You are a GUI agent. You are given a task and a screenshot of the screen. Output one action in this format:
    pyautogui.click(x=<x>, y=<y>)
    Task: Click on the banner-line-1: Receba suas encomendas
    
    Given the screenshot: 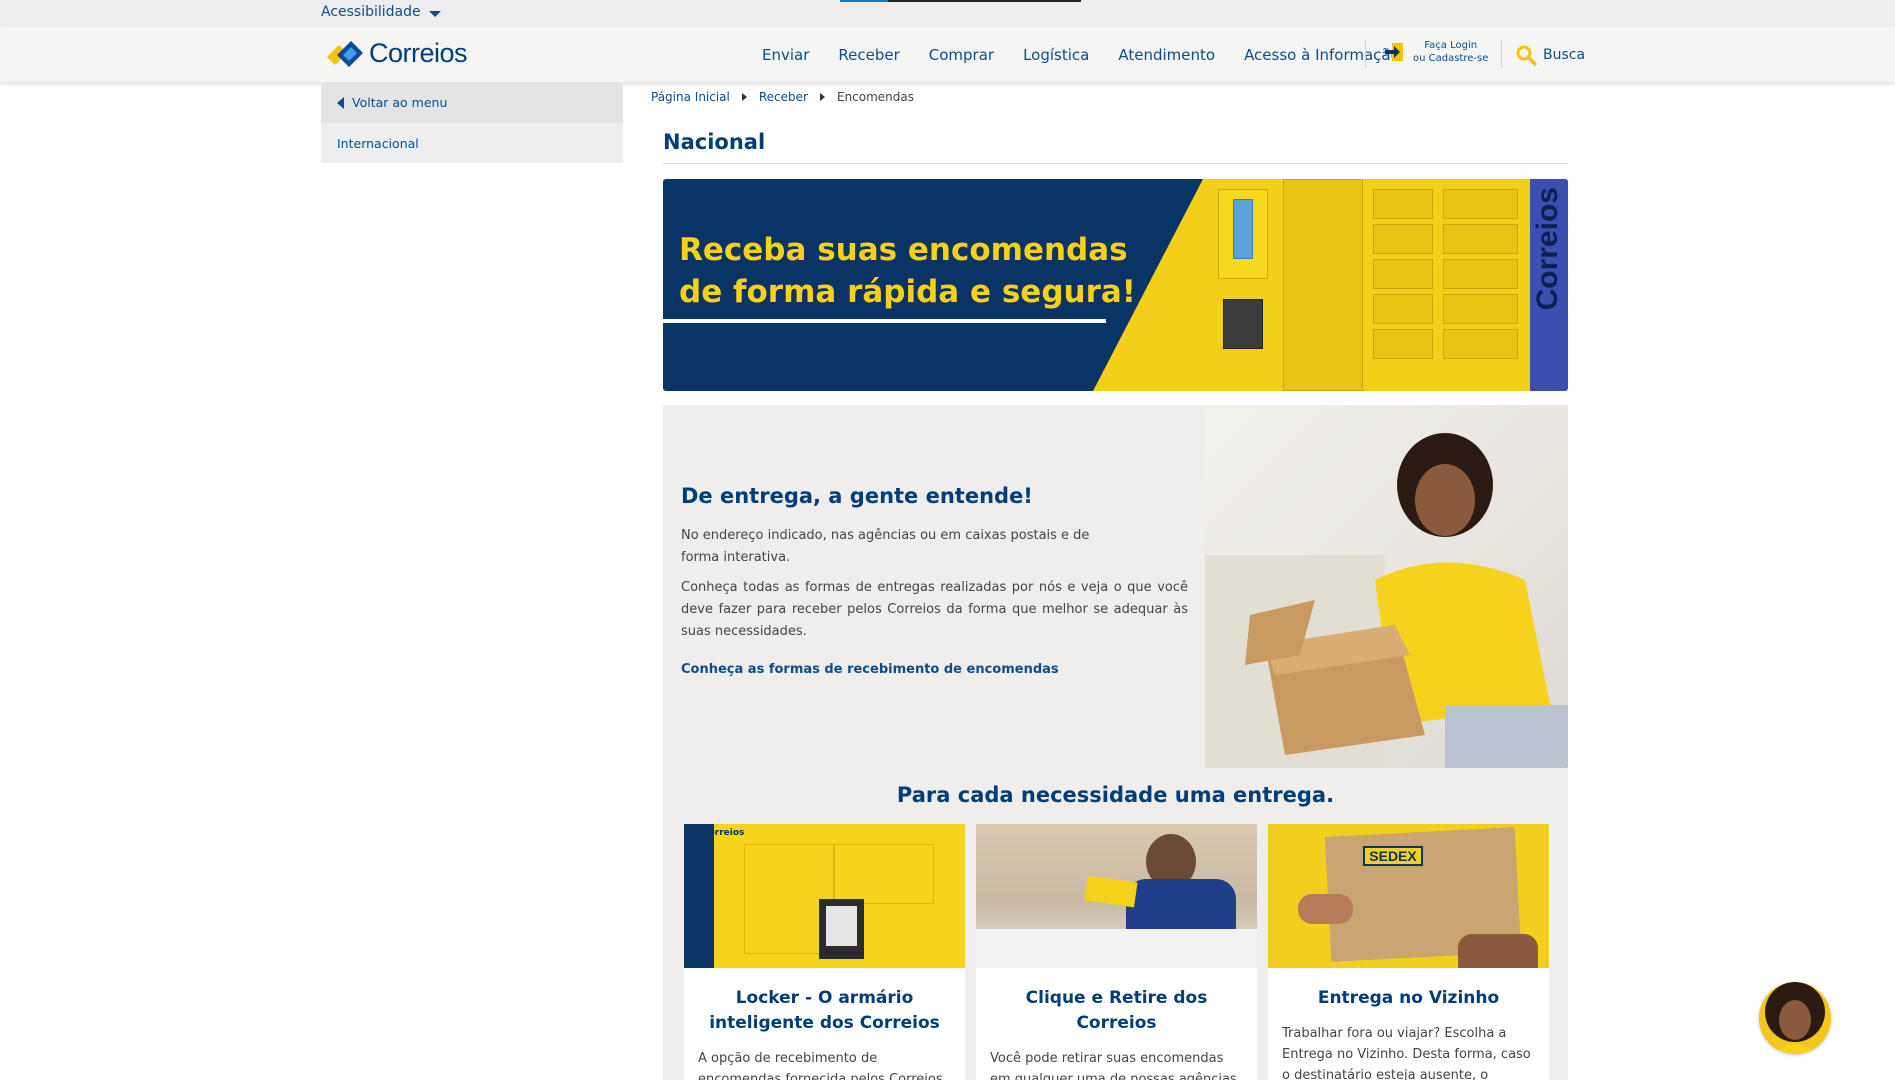 What is the action you would take?
    pyautogui.click(x=903, y=250)
    